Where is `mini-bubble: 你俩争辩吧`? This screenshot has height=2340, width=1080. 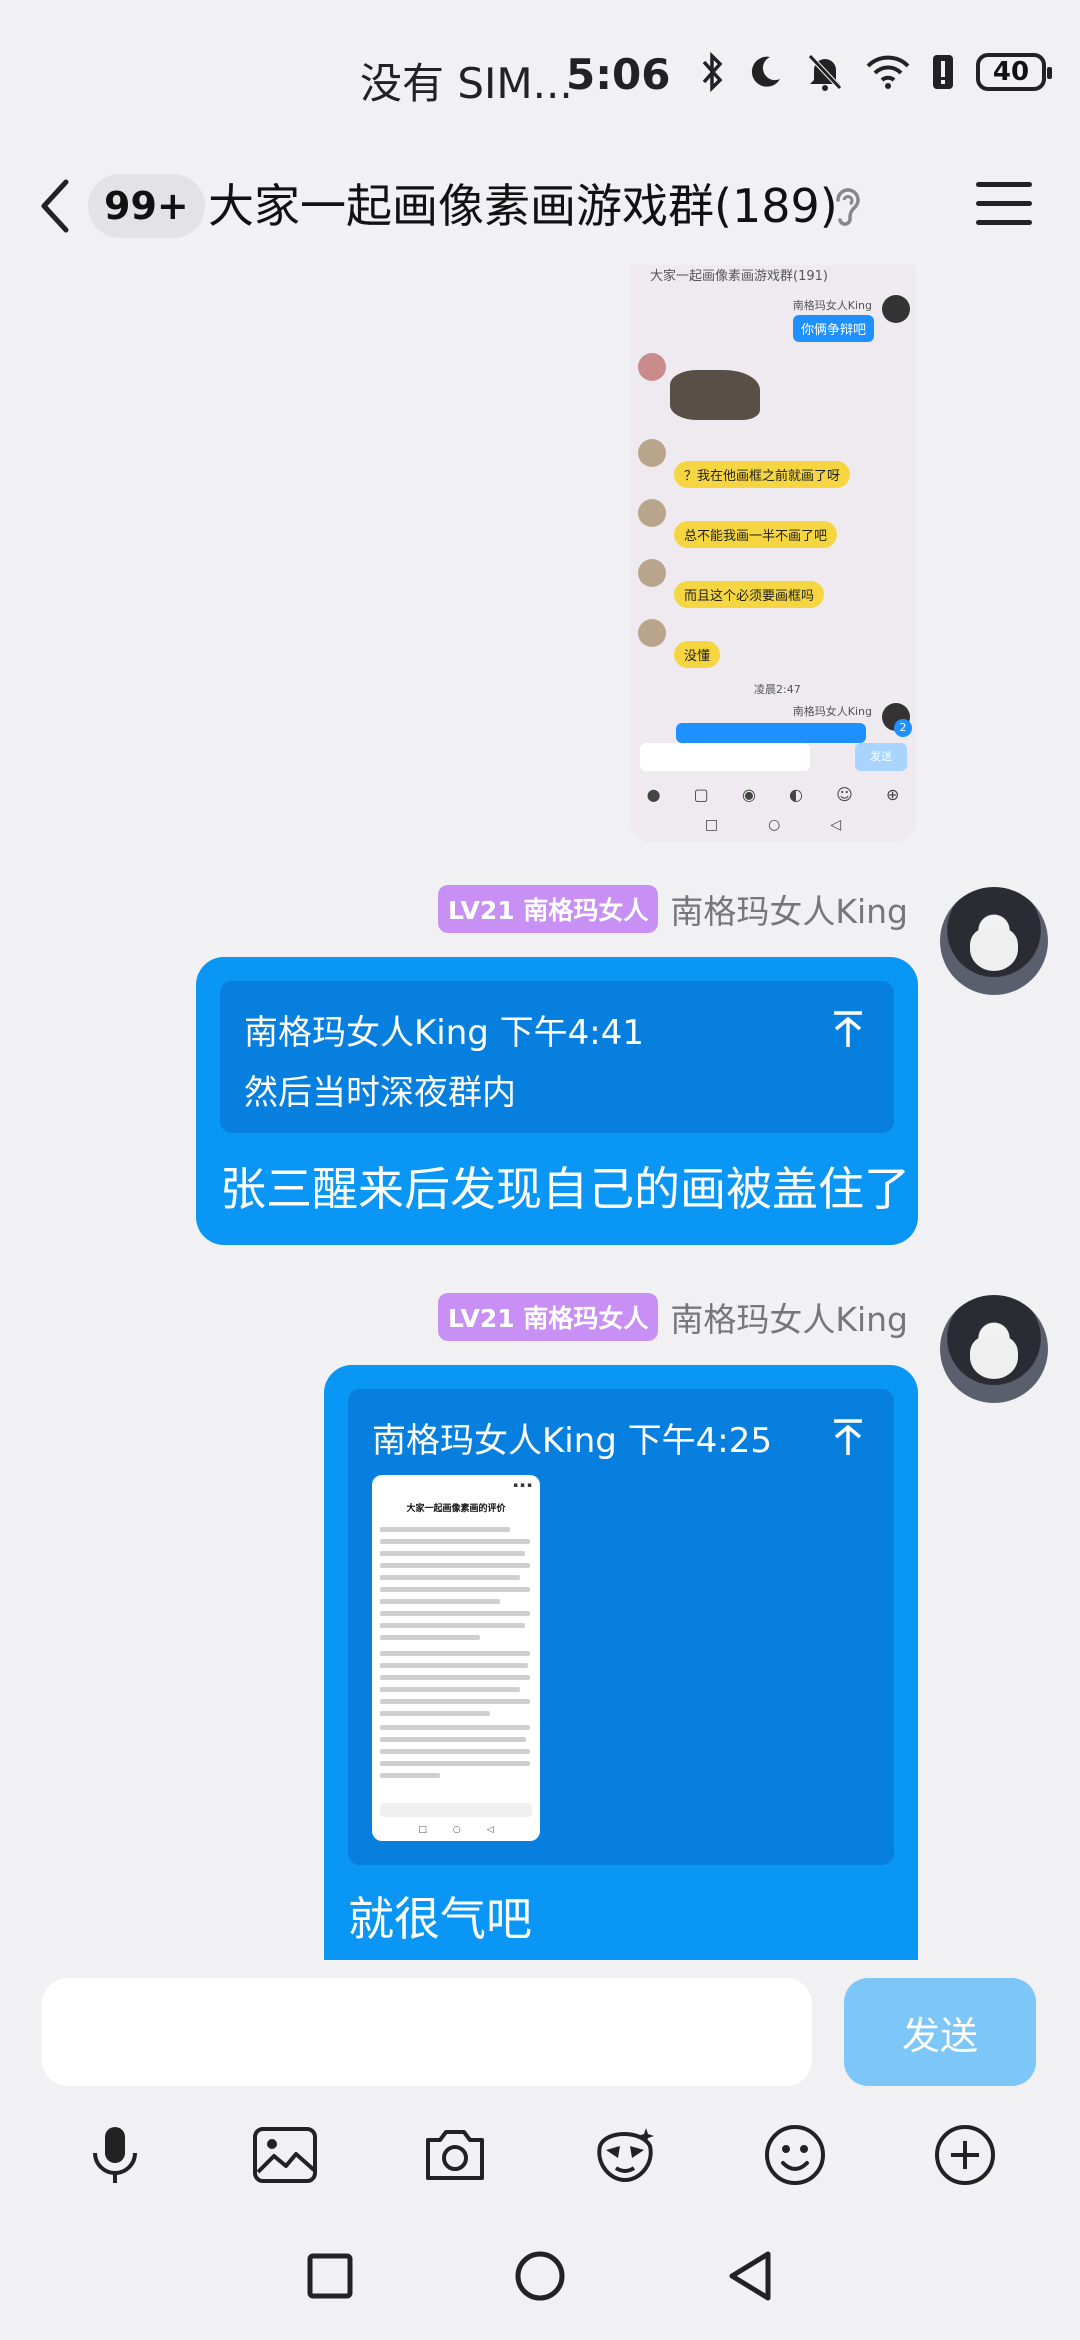 mini-bubble: 你俩争辩吧 is located at coordinates (833, 328).